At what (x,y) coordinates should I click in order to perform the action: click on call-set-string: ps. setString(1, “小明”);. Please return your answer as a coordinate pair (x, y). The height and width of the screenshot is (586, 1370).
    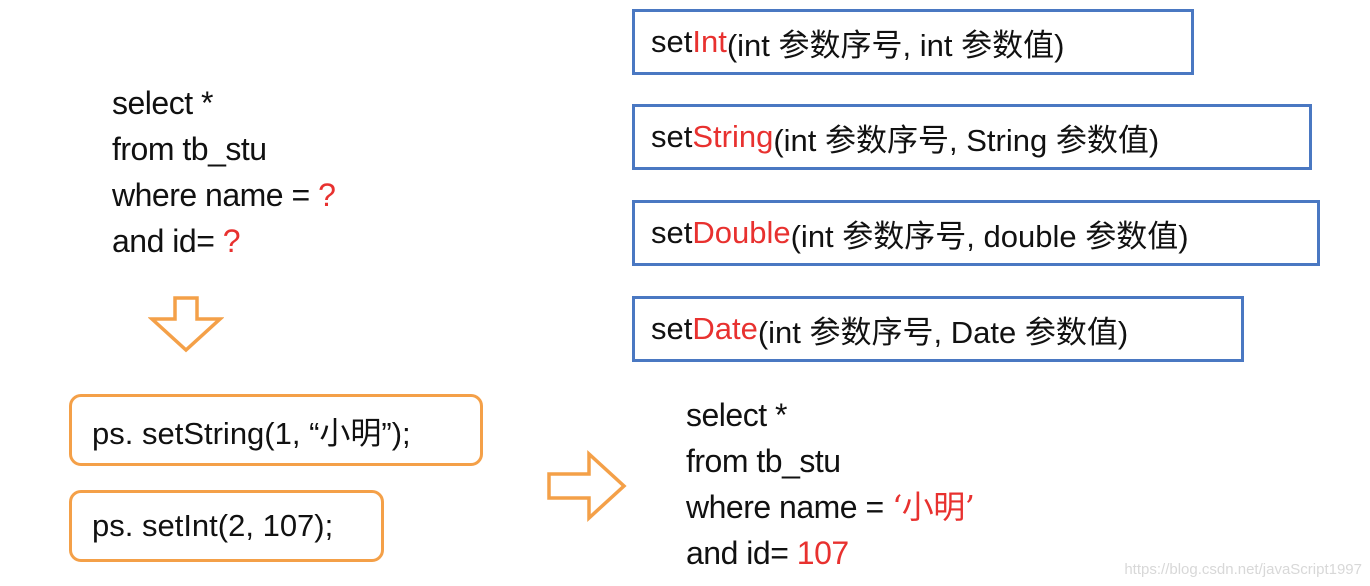
    Looking at the image, I should click on (276, 430).